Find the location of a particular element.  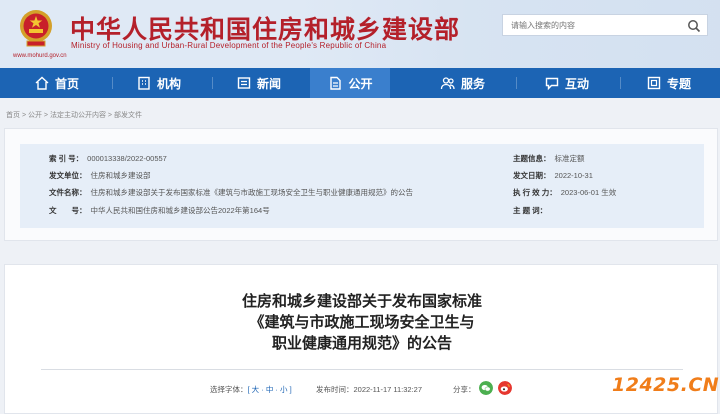

publish-time: 发布时间：2022-11-17 11:32:27 is located at coordinates (369, 389).